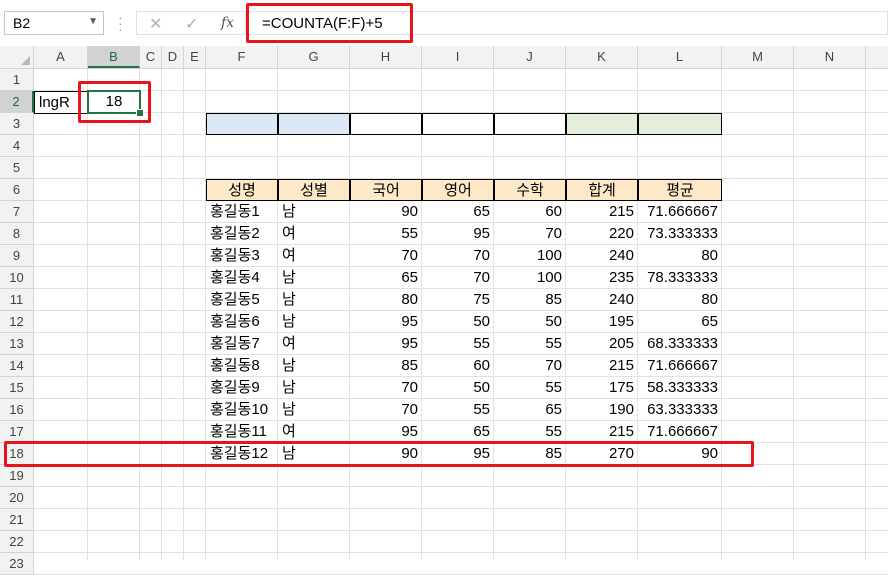  What do you see at coordinates (140, 113) in the screenshot?
I see `fill-handle` at bounding box center [140, 113].